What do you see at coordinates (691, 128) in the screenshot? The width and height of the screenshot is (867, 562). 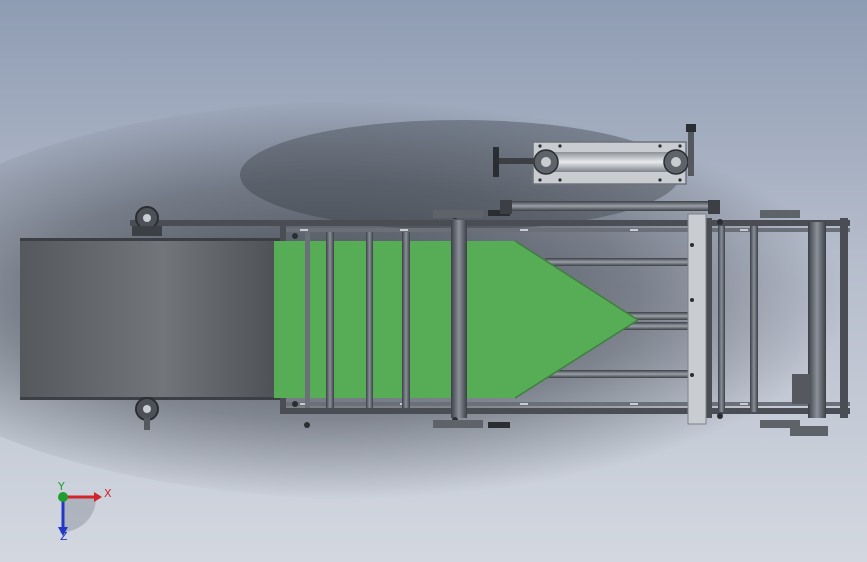 I see `valve-cap` at bounding box center [691, 128].